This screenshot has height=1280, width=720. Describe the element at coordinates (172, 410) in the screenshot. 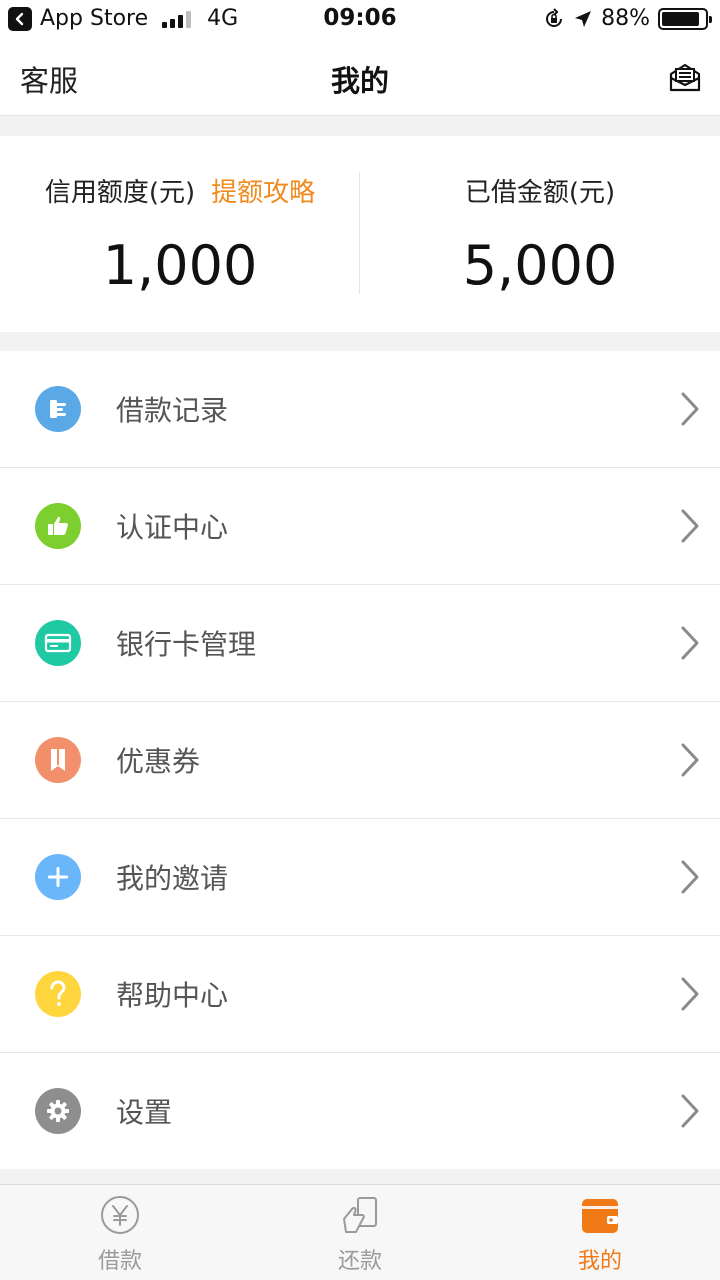

I see `menu-item-label: 借款记录` at that location.